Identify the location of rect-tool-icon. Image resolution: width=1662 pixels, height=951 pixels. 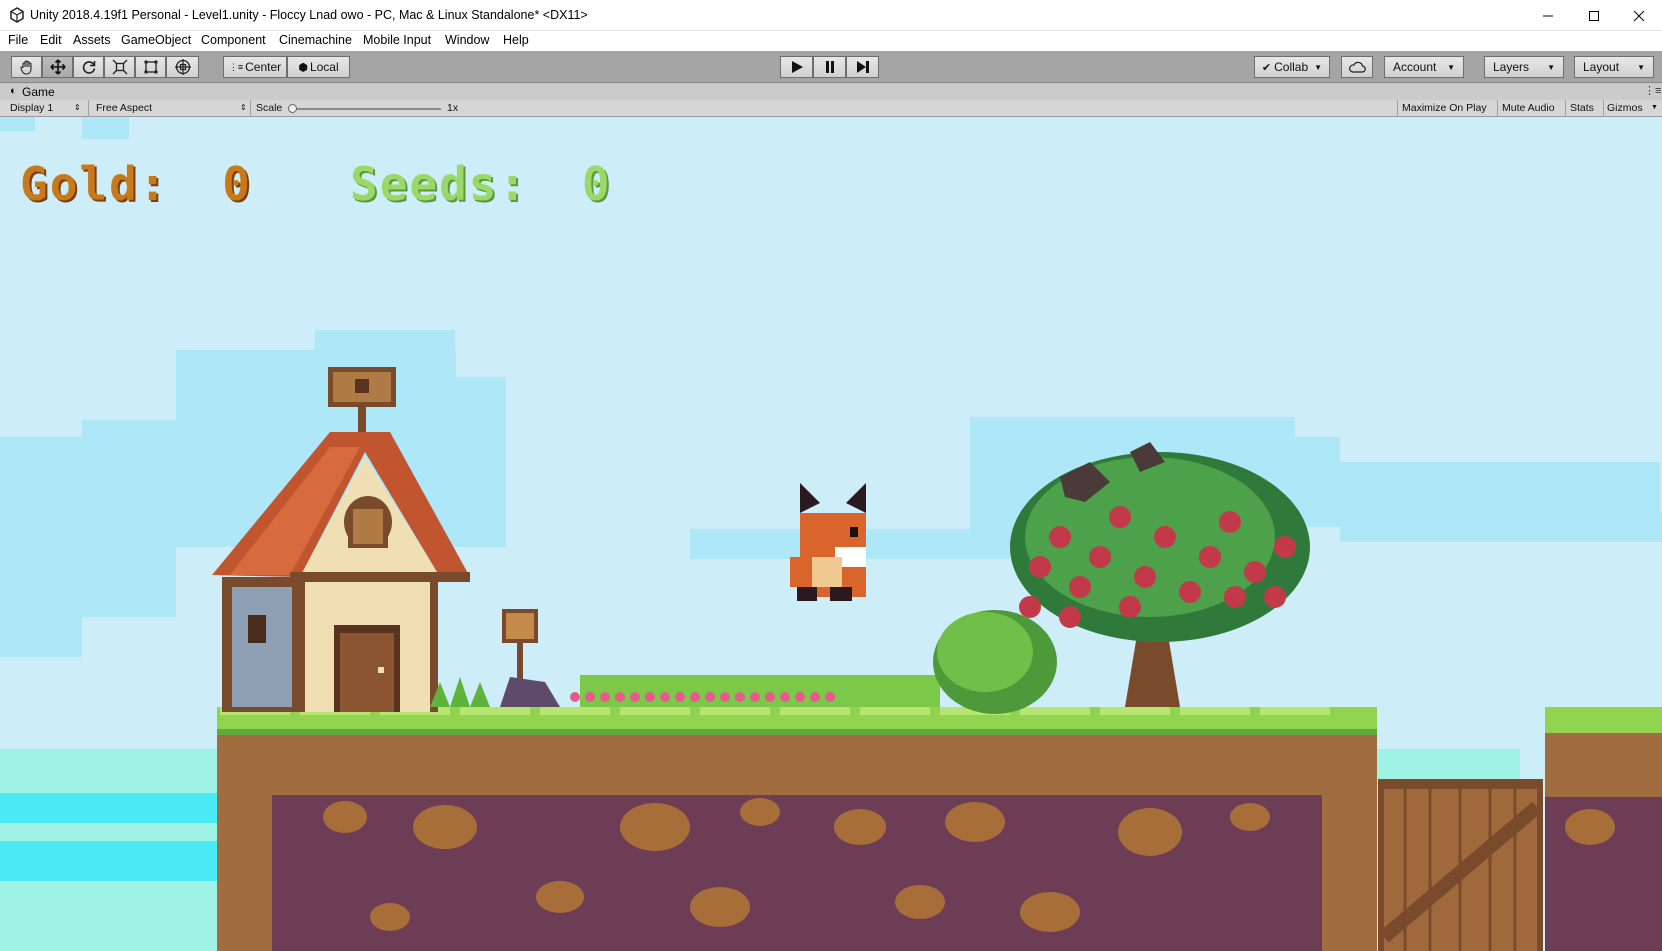
(150, 67).